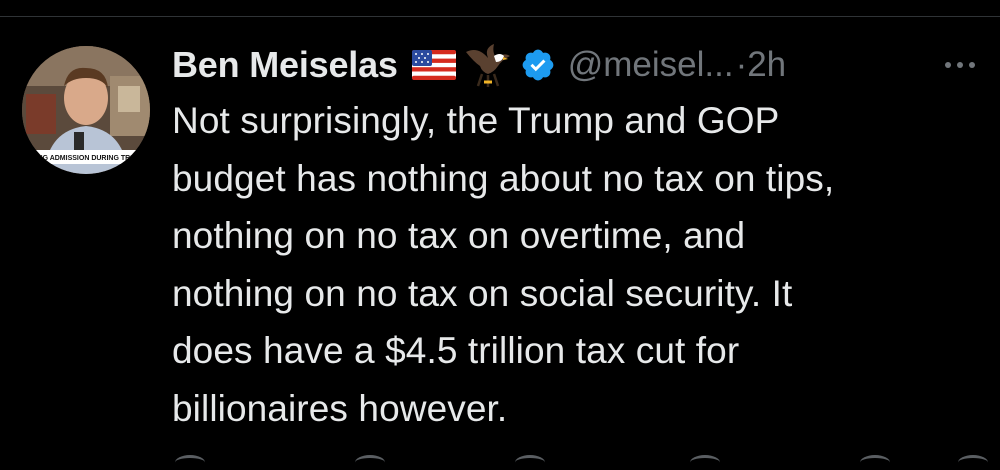 The image size is (1000, 470). I want to click on top-divider, so click(500, 16).